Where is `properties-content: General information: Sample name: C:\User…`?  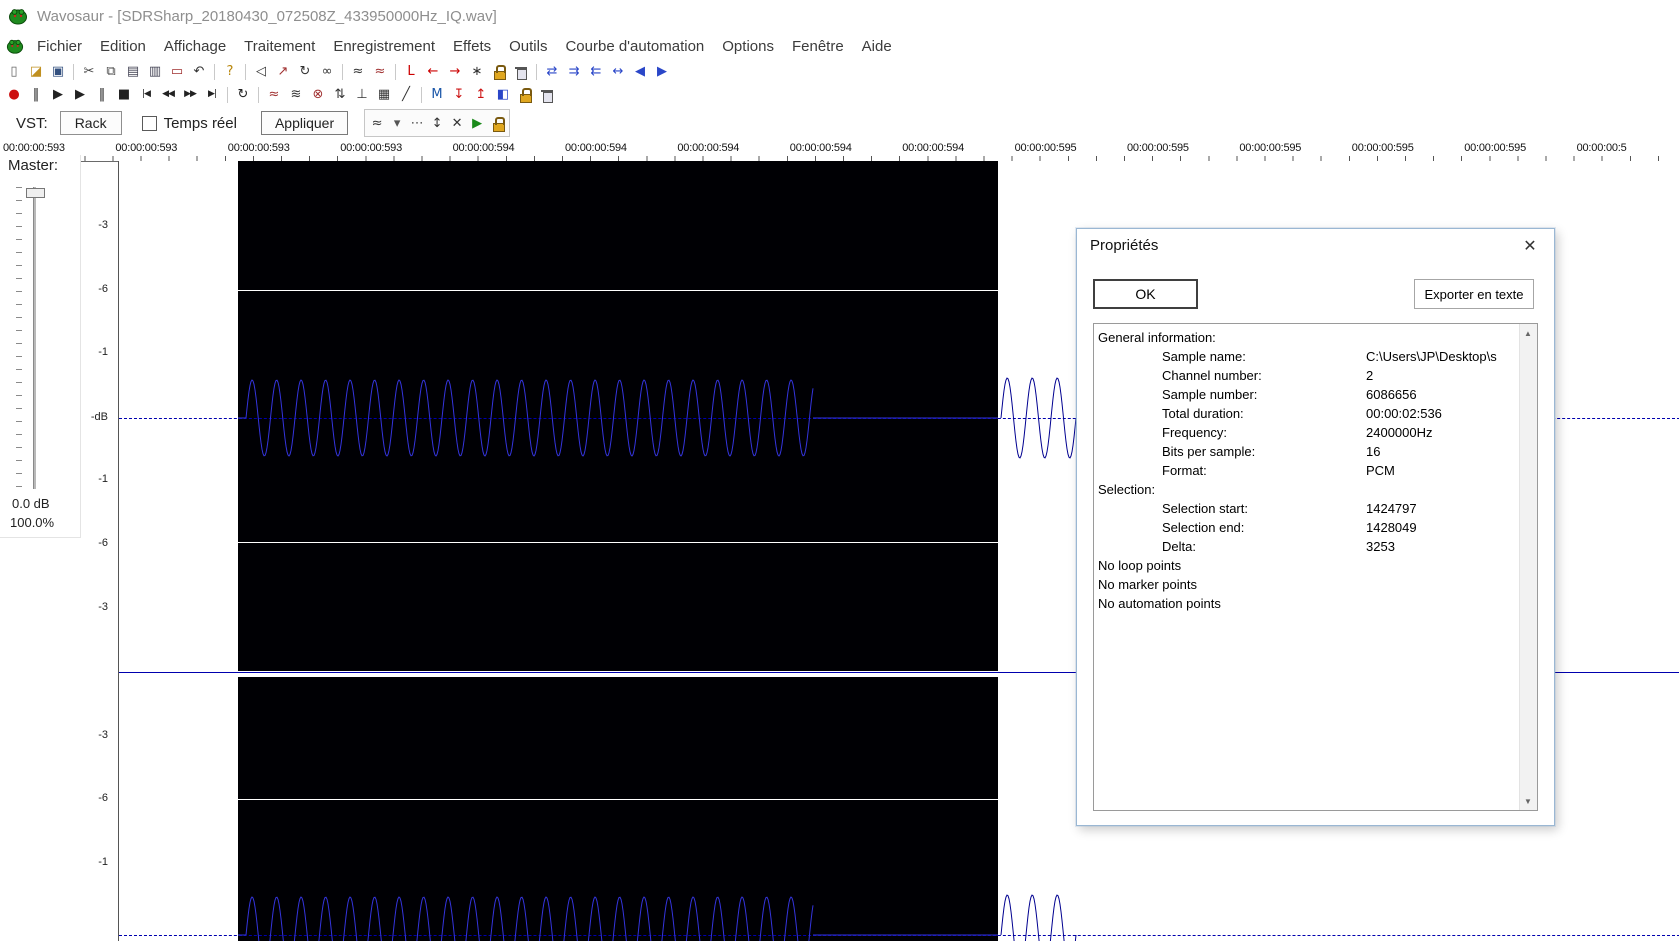 properties-content: General information: Sample name: C:\User… is located at coordinates (1315, 567).